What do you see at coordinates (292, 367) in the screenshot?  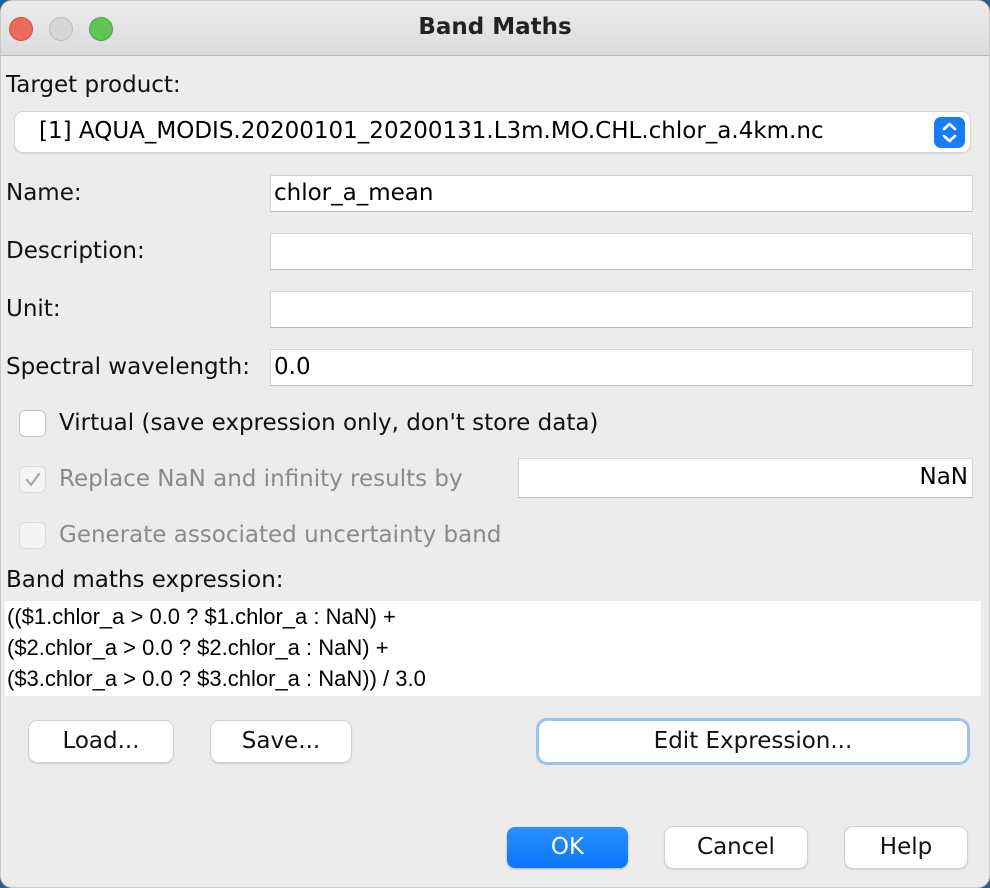 I see `spectral-wavelength-value: 0.0` at bounding box center [292, 367].